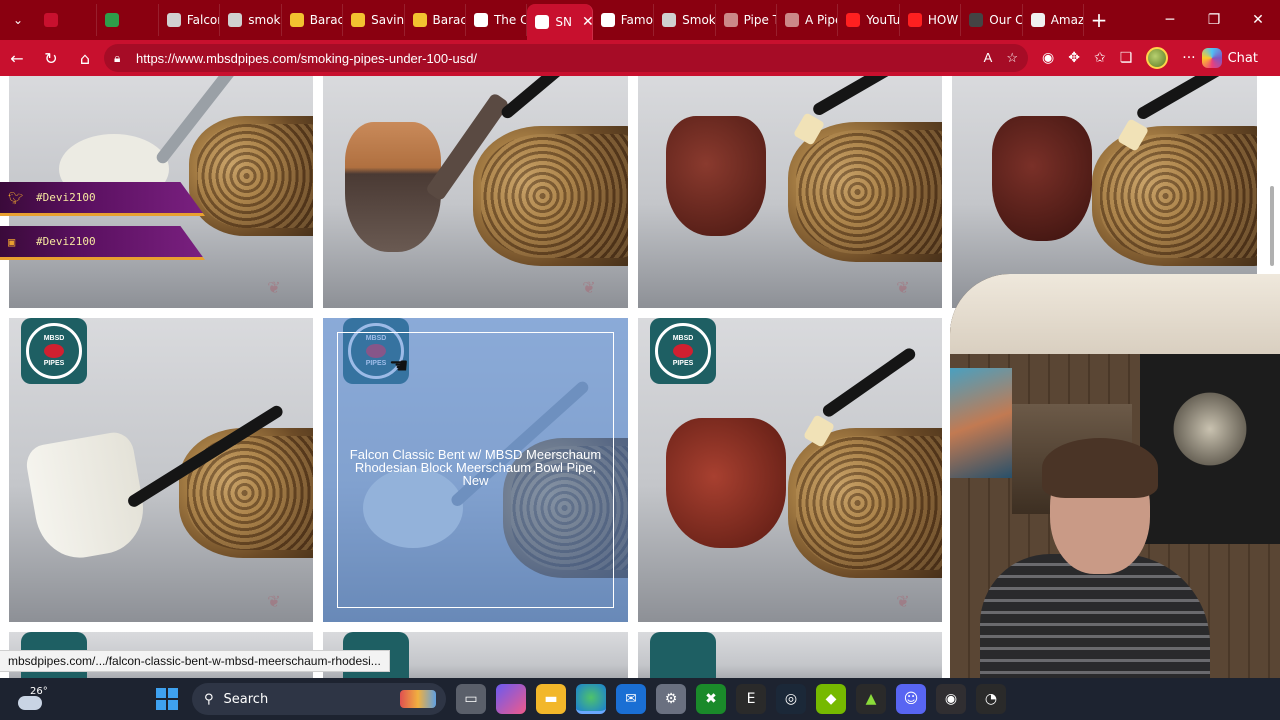  I want to click on favorites-icon: ✩, so click(1100, 58).